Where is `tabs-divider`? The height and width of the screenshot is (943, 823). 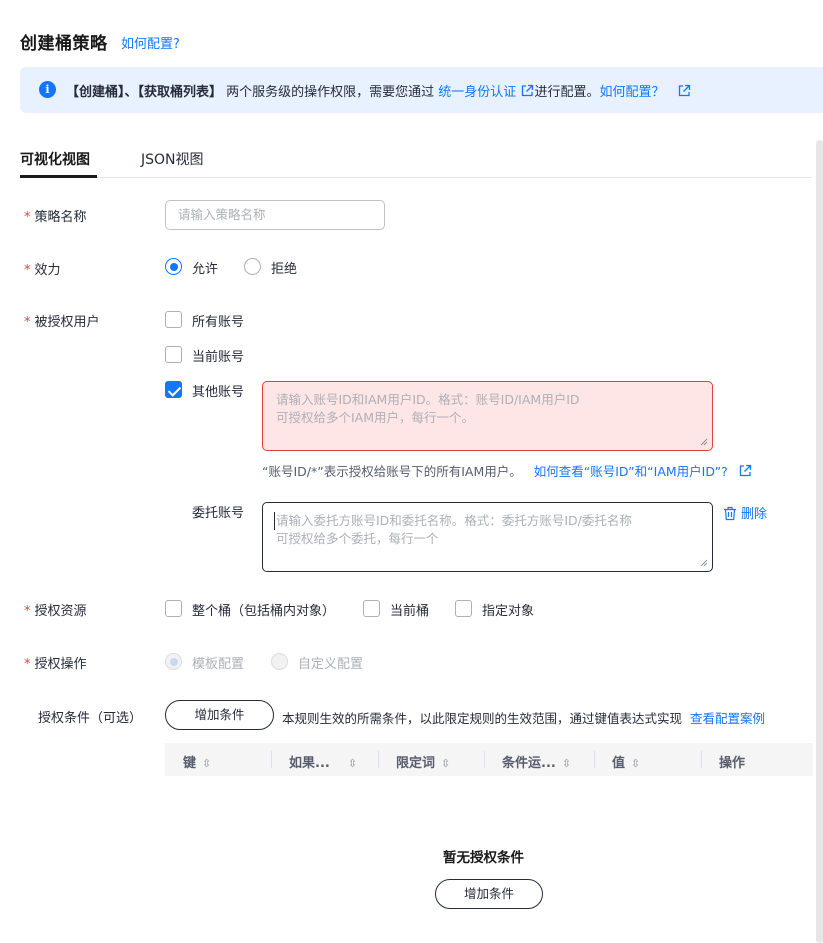 tabs-divider is located at coordinates (416, 177).